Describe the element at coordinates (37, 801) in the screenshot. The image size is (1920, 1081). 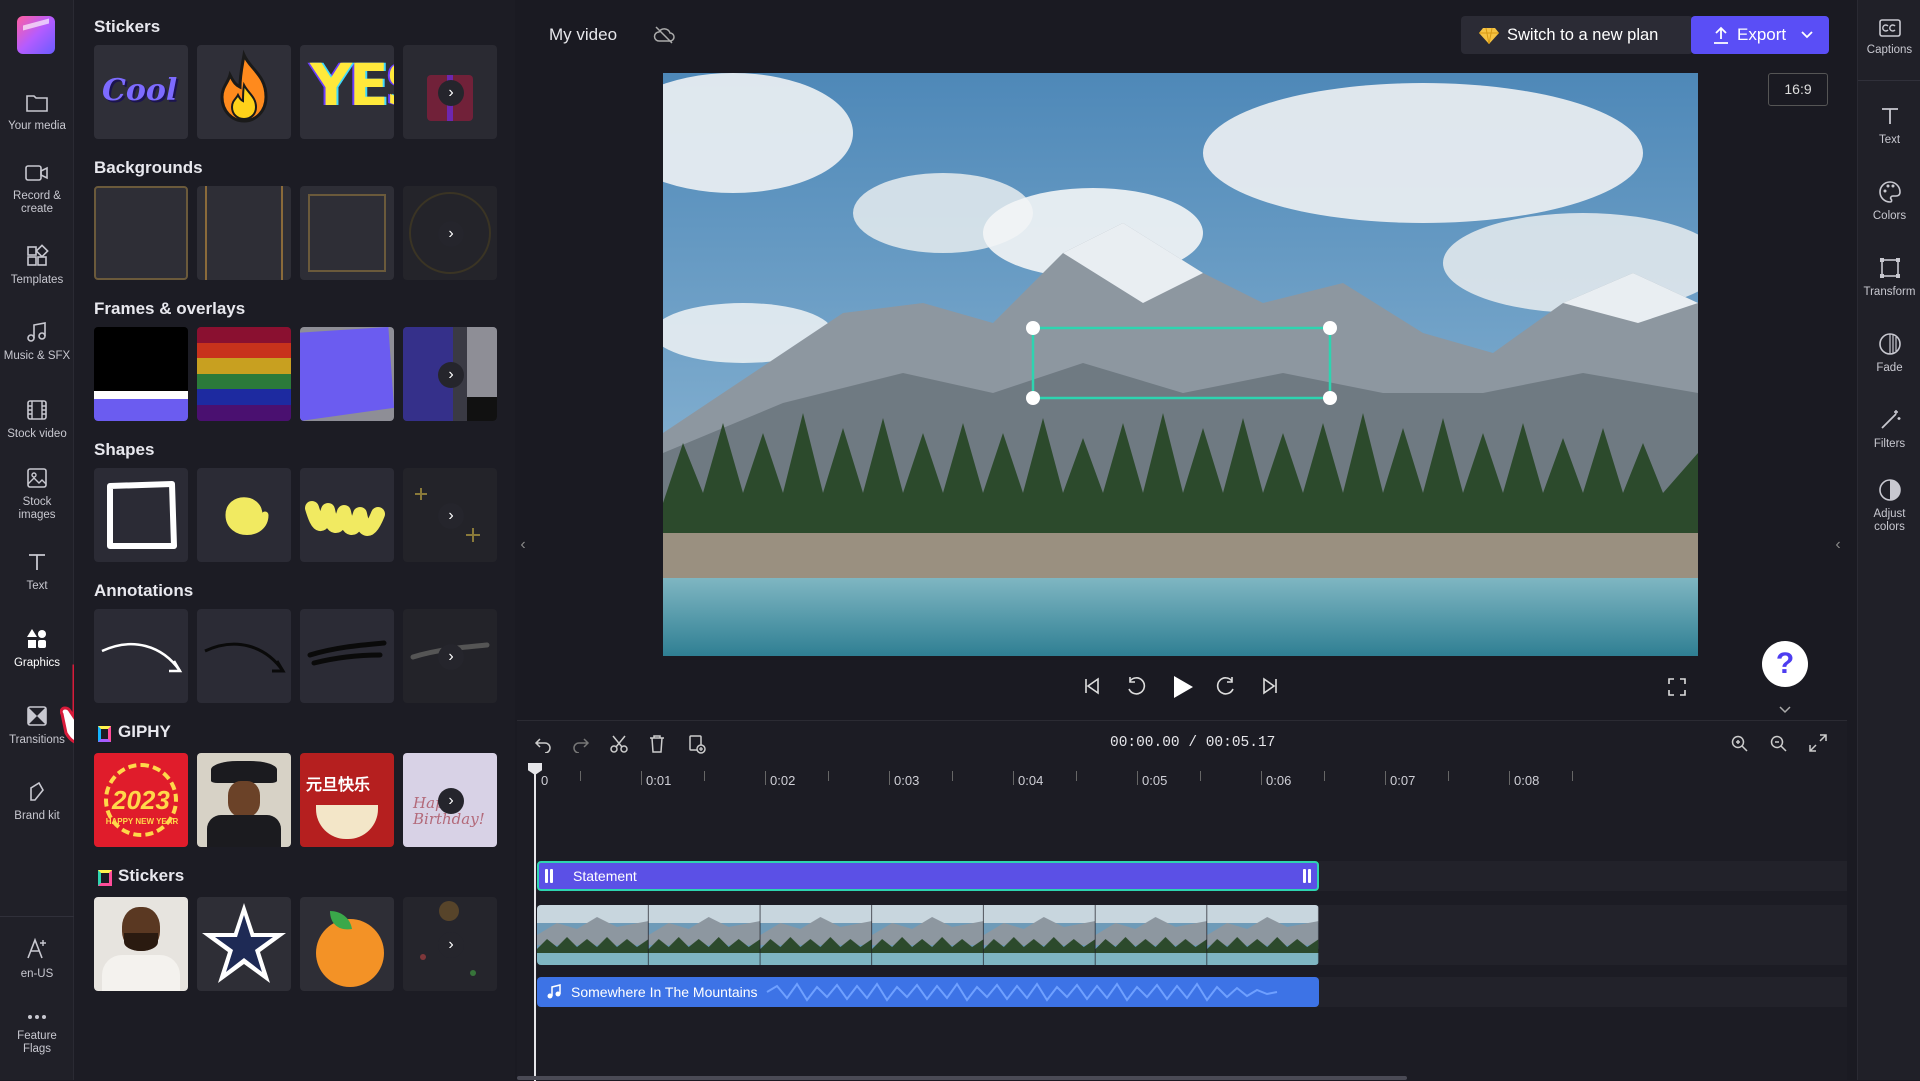
I see `rail-brand-kit: Brand kit` at that location.